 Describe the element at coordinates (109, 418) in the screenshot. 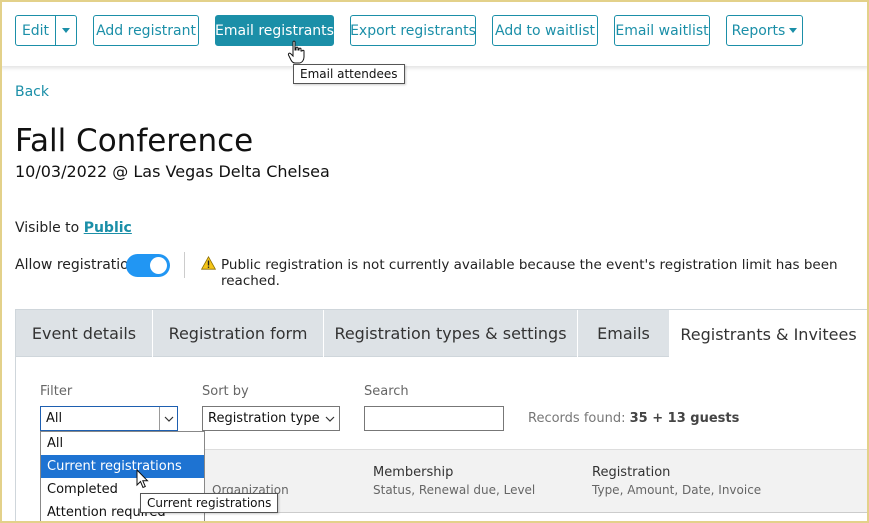

I see `filter-select: All` at that location.